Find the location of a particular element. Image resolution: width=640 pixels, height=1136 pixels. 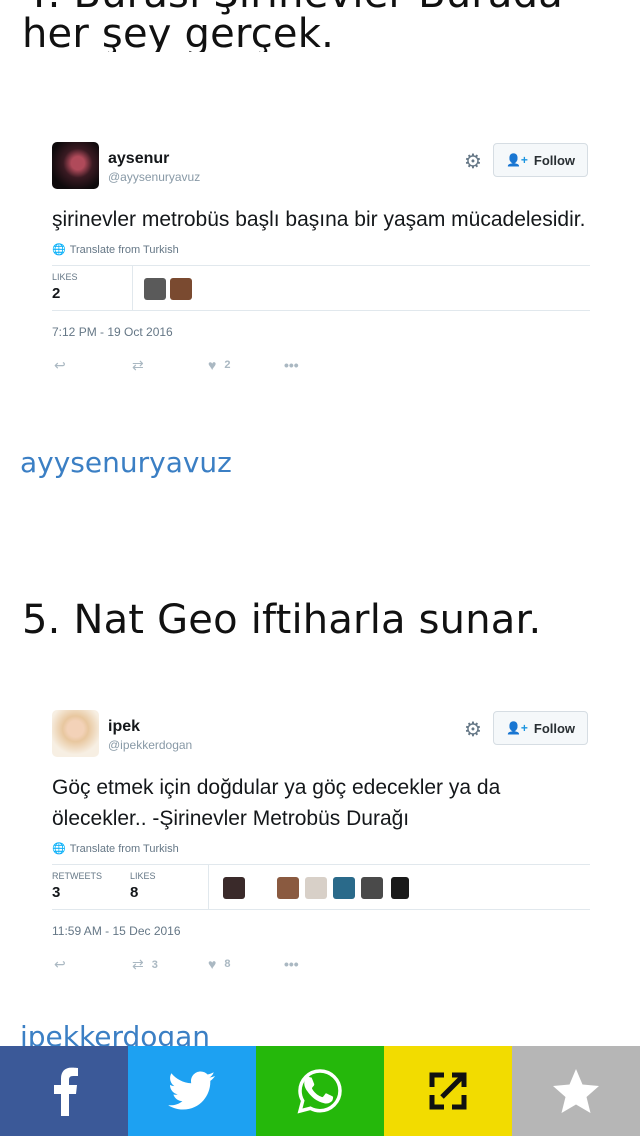

whatsapp-share-button is located at coordinates (320, 1091).